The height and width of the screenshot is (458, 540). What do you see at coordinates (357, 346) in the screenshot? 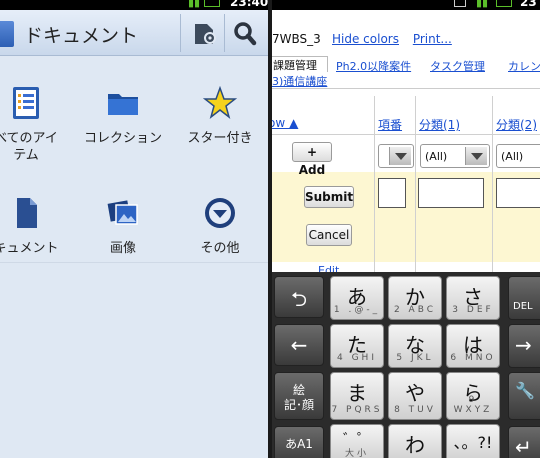
I see `kana-key-ta: た 4 GHI` at bounding box center [357, 346].